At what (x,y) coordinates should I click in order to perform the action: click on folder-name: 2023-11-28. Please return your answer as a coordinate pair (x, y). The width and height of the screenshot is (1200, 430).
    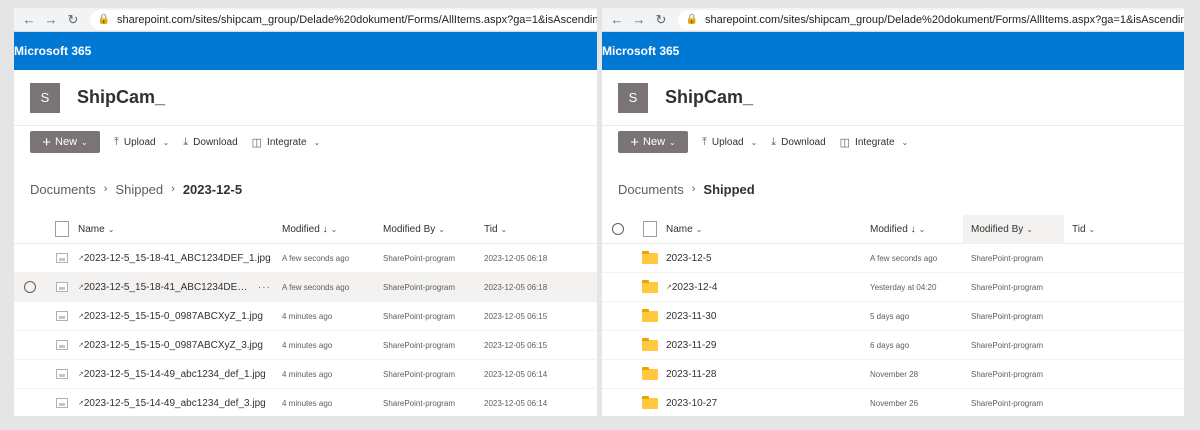
    Looking at the image, I should click on (691, 374).